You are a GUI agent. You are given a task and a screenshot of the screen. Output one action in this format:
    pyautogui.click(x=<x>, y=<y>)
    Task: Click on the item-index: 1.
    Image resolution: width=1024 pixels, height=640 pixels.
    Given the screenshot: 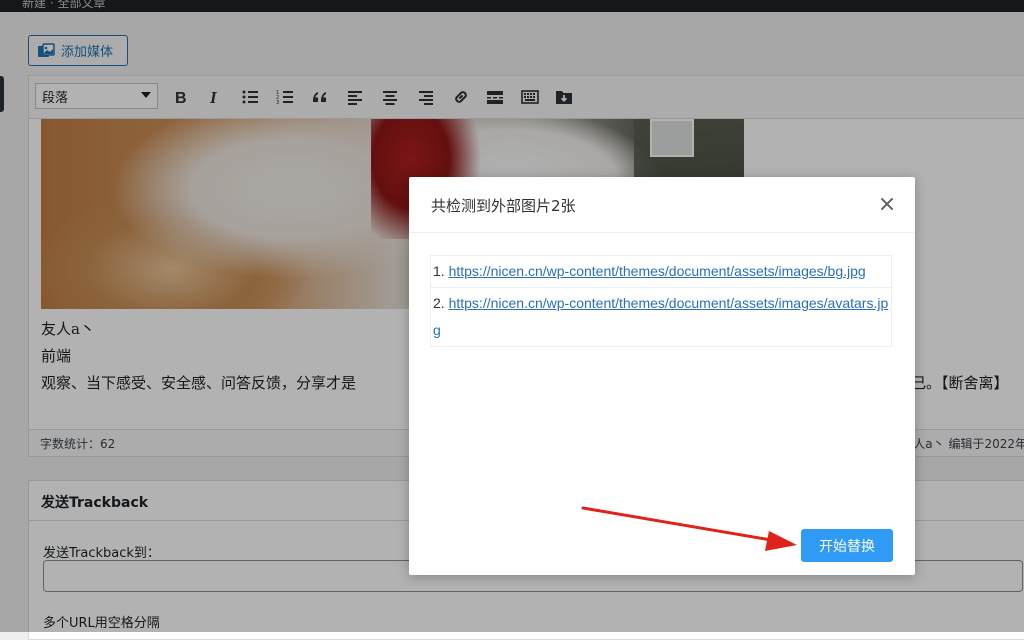 What is the action you would take?
    pyautogui.click(x=439, y=271)
    